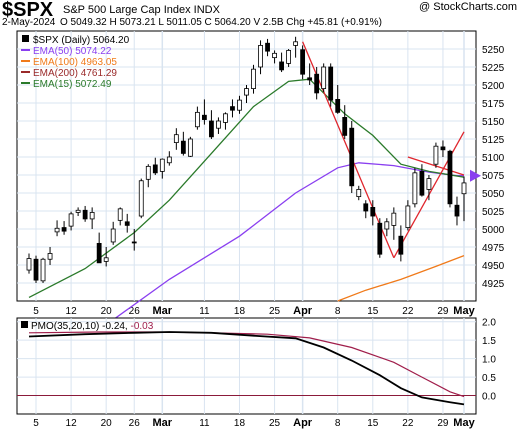 This screenshot has width=523, height=430. What do you see at coordinates (493, 68) in the screenshot?
I see `price-tick-label: 5225` at bounding box center [493, 68].